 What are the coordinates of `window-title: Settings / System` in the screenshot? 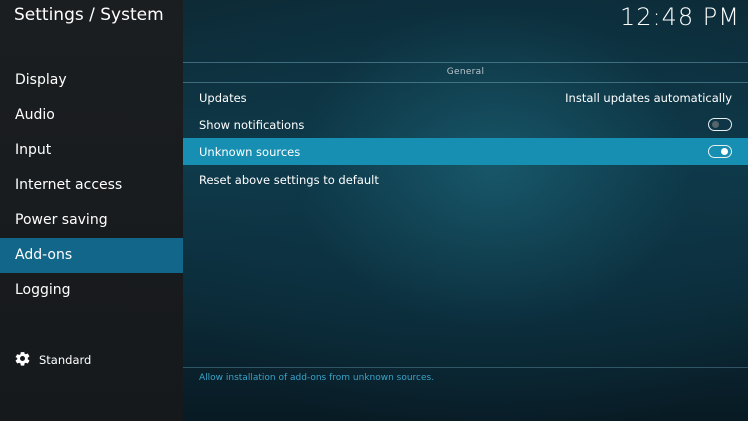 It's located at (89, 15).